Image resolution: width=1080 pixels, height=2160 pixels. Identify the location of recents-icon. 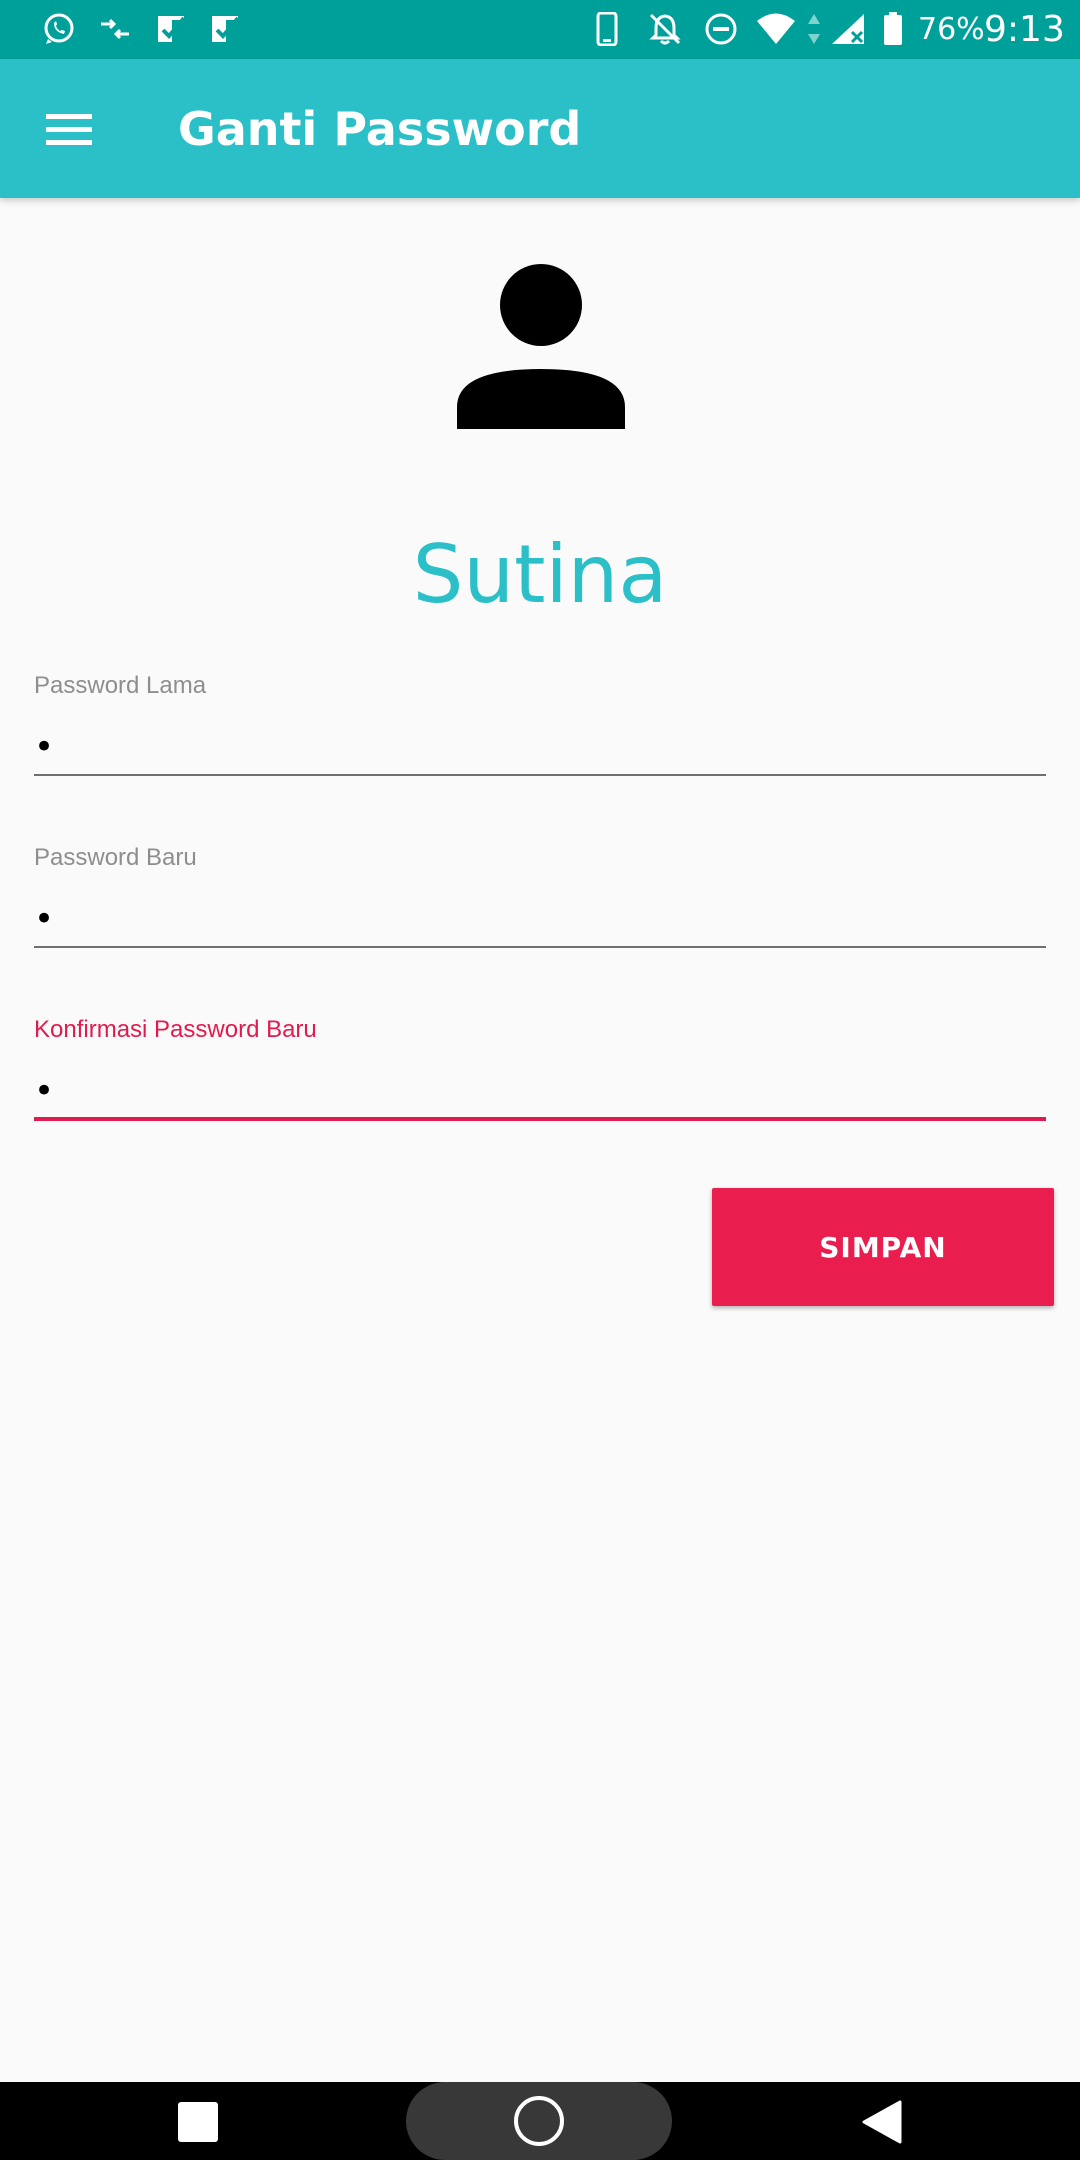
(198, 2122).